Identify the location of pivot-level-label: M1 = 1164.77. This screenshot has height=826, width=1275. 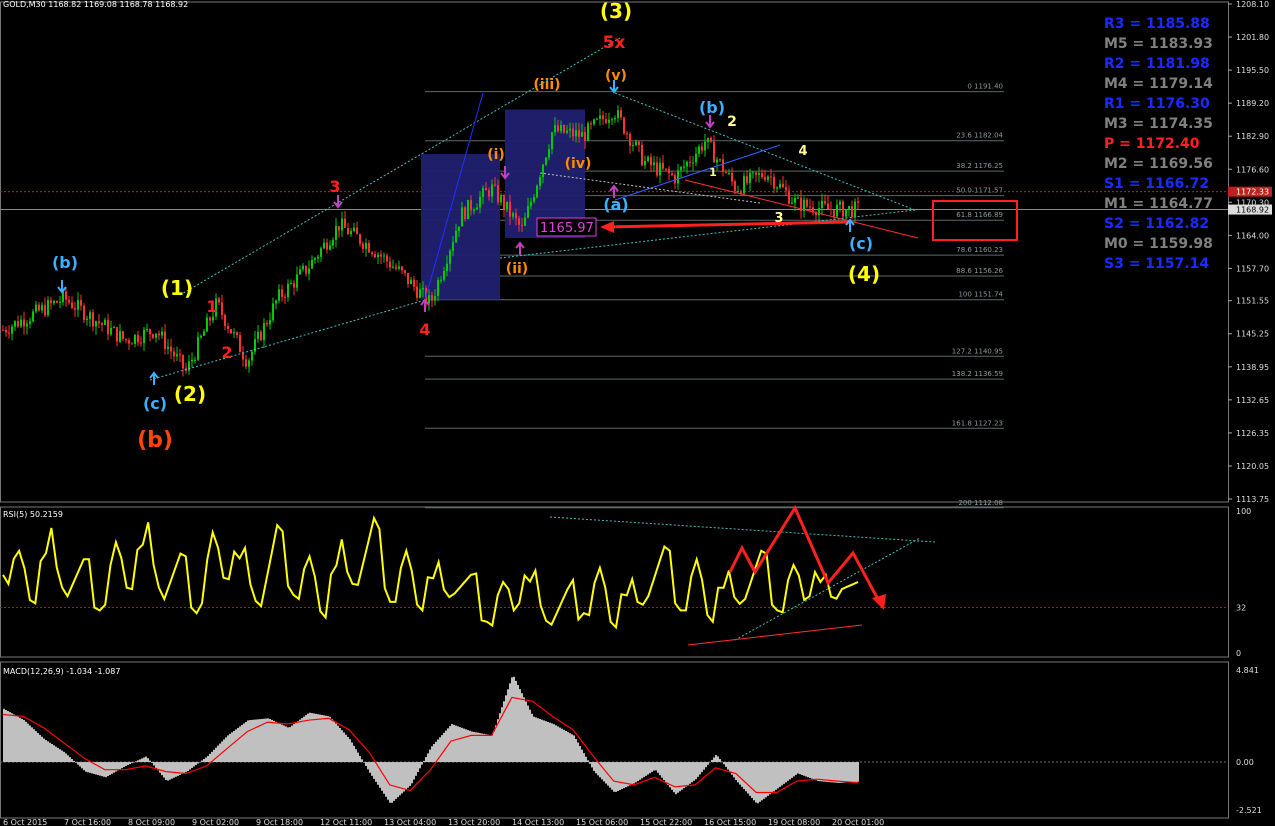
(1158, 204).